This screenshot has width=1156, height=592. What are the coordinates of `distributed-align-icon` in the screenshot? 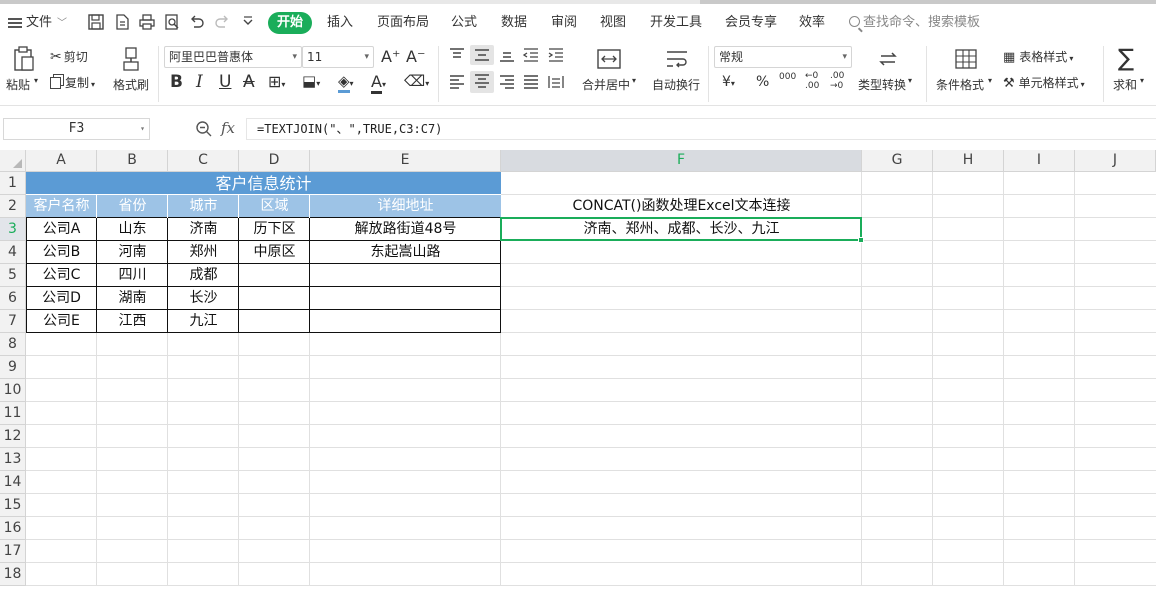 It's located at (556, 82).